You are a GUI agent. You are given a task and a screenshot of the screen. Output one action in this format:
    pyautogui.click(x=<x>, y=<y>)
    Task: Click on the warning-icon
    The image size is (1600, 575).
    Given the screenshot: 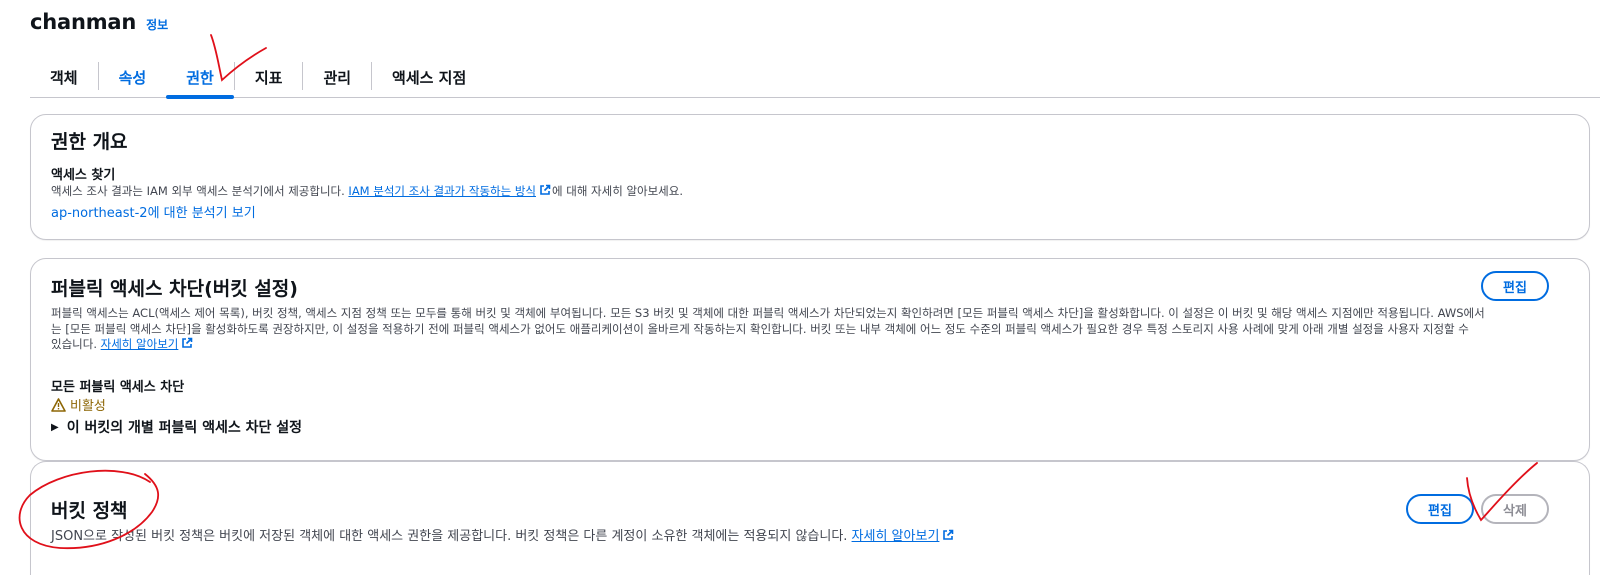 What is the action you would take?
    pyautogui.click(x=58, y=404)
    